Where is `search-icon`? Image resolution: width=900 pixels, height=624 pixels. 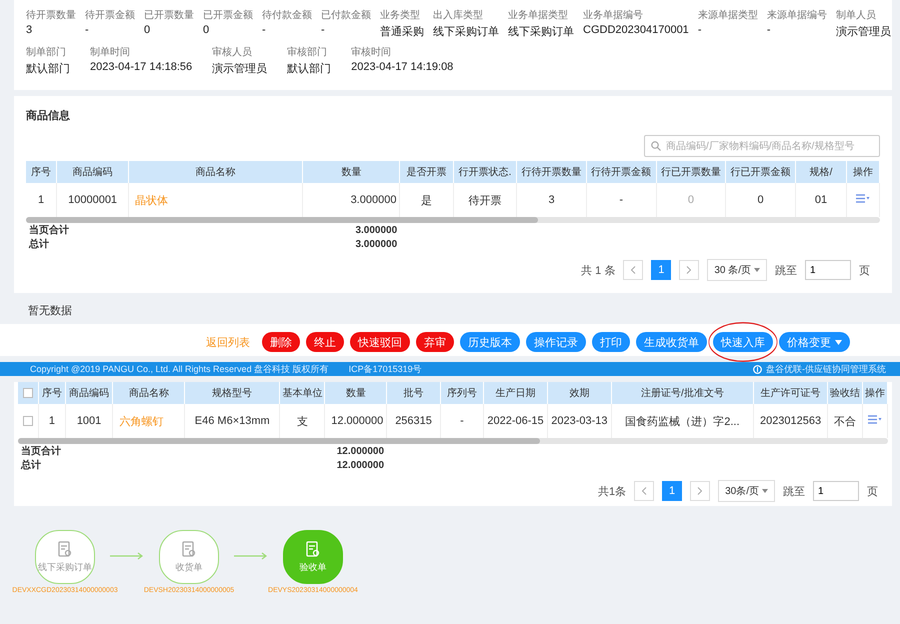
search-icon is located at coordinates (656, 146).